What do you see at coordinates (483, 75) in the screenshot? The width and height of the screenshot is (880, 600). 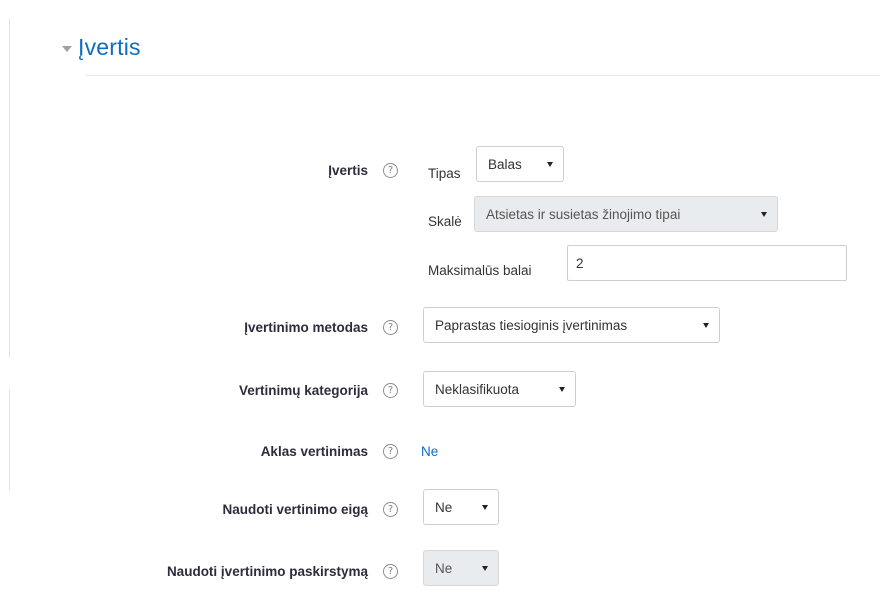 I see `section-divider` at bounding box center [483, 75].